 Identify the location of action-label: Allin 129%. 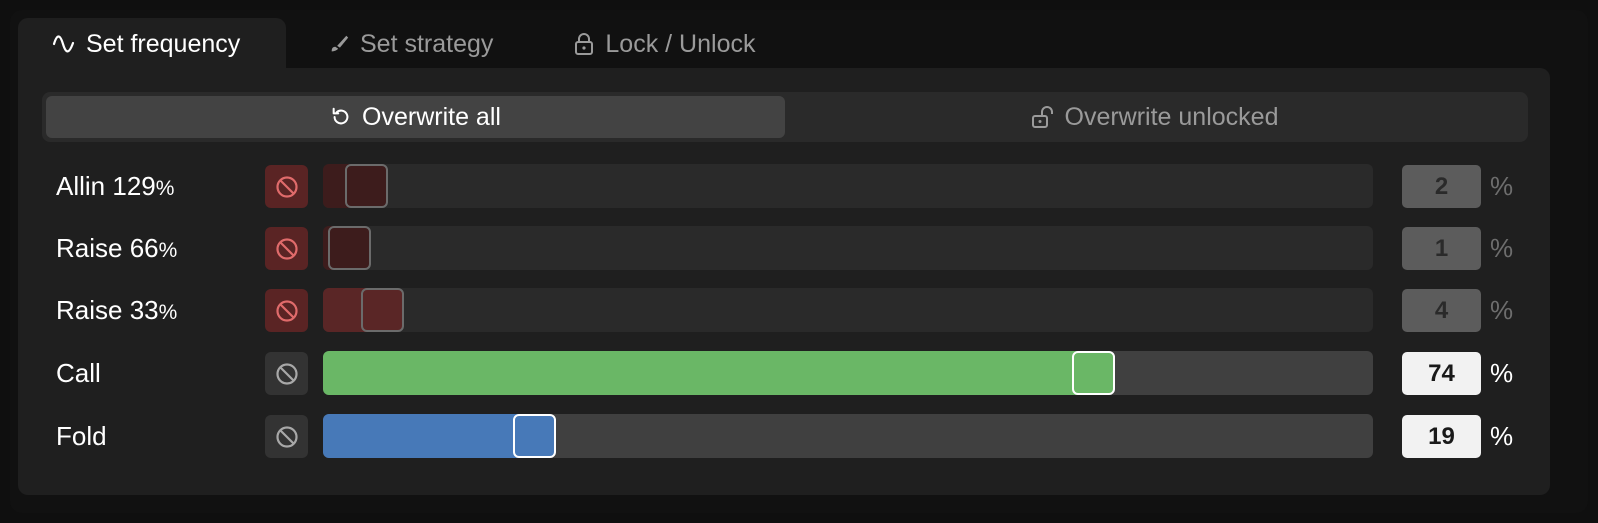
(115, 186).